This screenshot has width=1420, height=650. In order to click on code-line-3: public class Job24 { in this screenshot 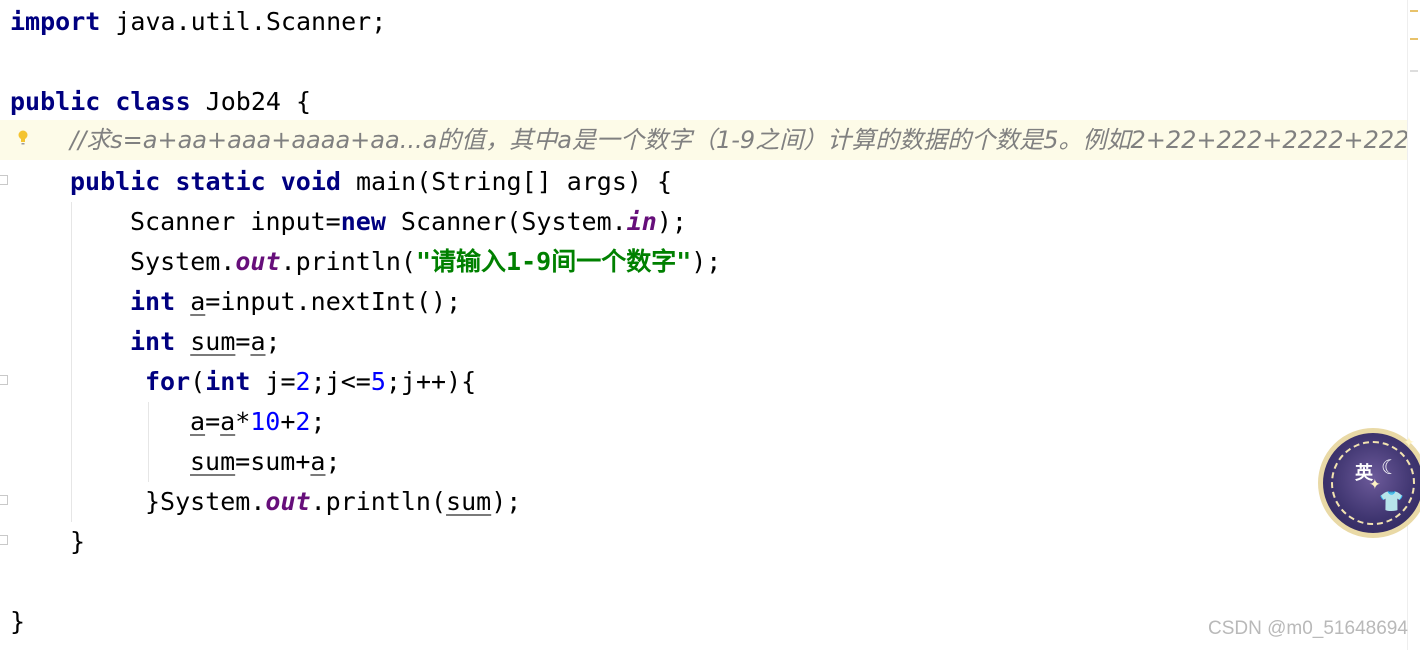, I will do `click(160, 102)`.